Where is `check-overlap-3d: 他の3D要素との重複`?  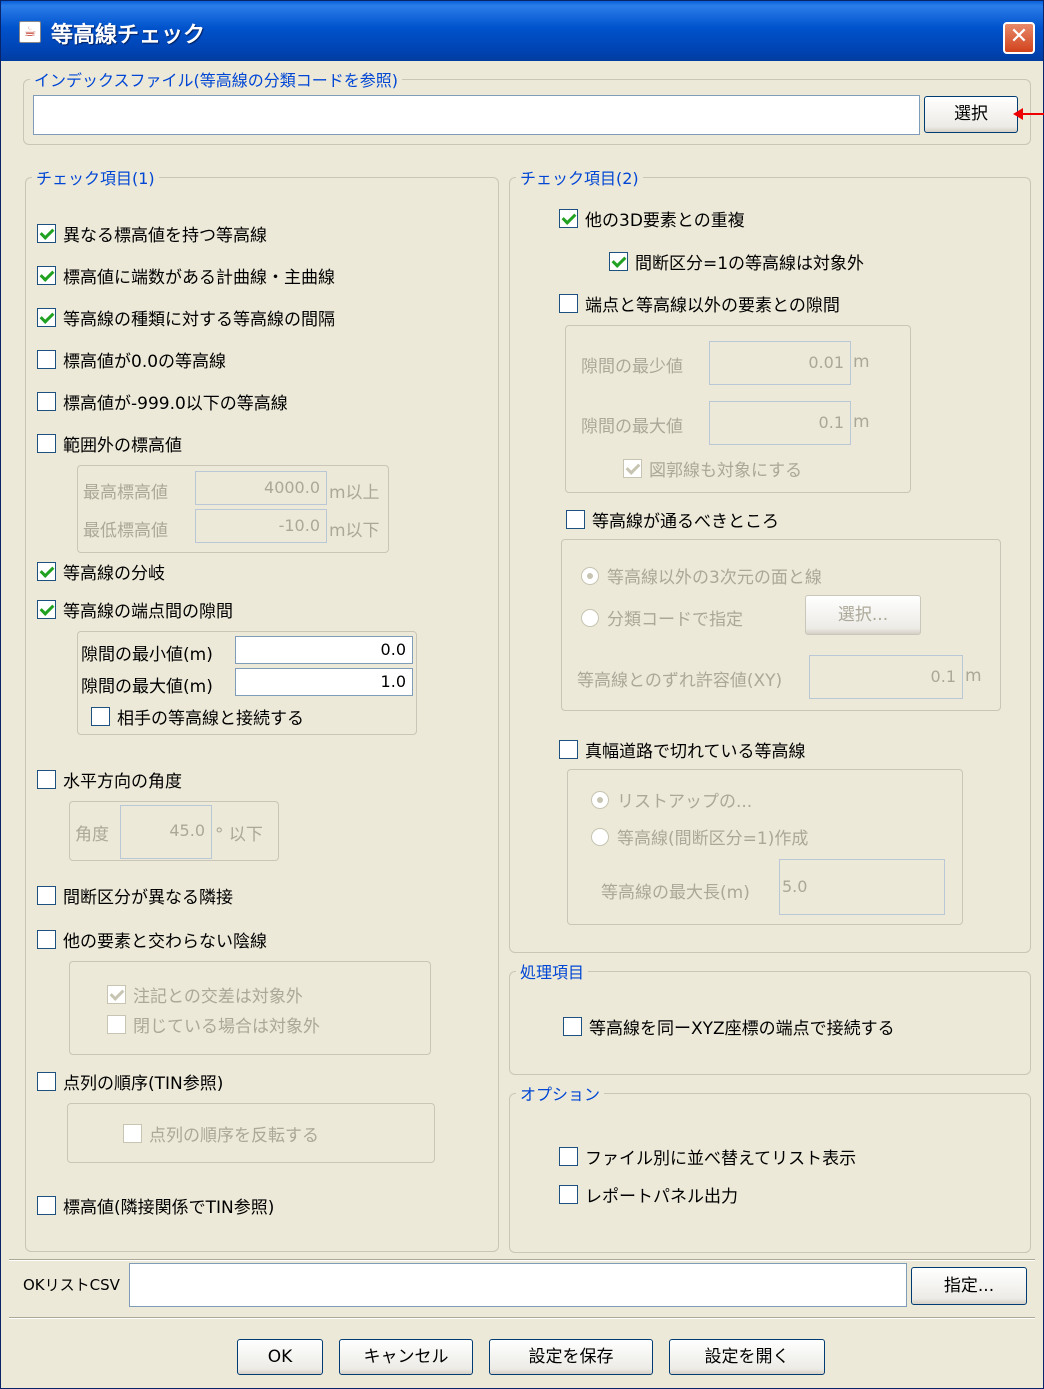
check-overlap-3d: 他の3D要素との重複 is located at coordinates (652, 218).